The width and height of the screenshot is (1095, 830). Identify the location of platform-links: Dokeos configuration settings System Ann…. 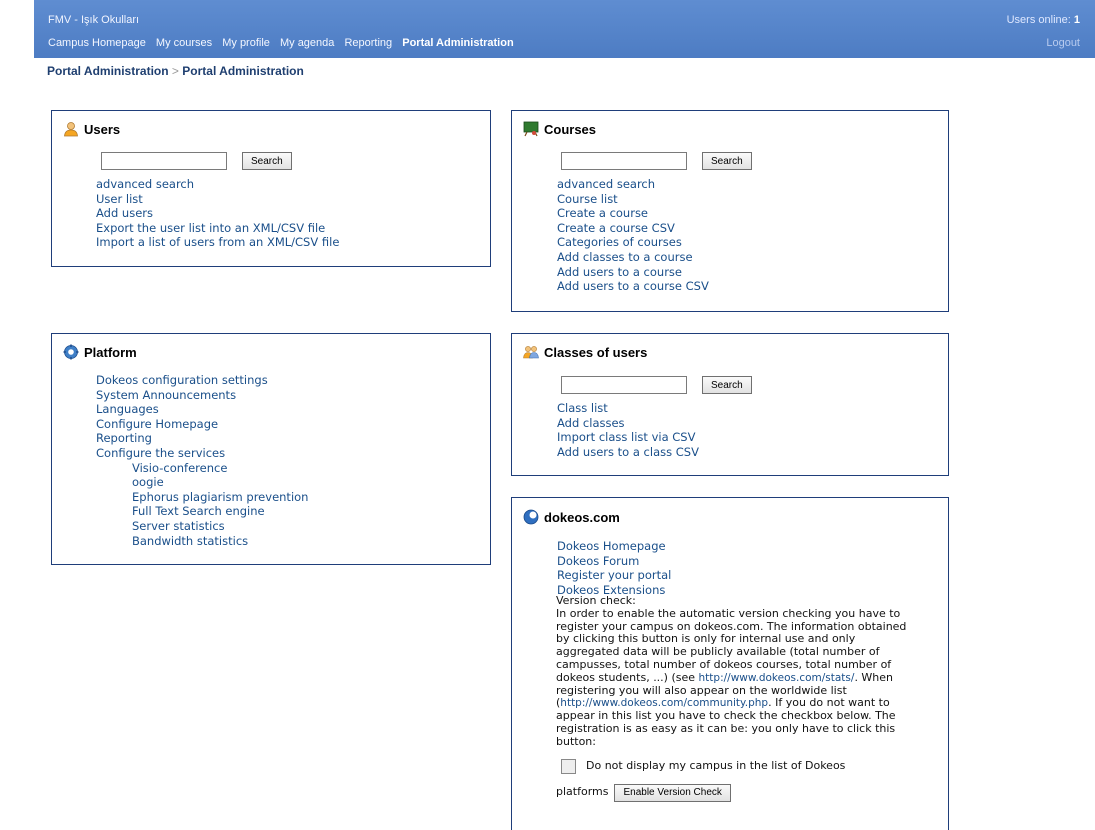
(202, 460).